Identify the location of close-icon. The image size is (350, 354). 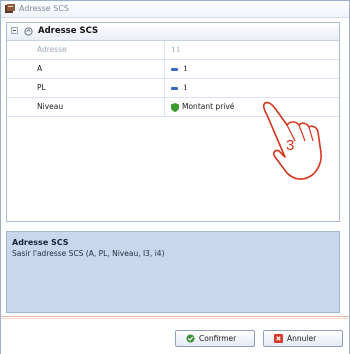
(278, 338).